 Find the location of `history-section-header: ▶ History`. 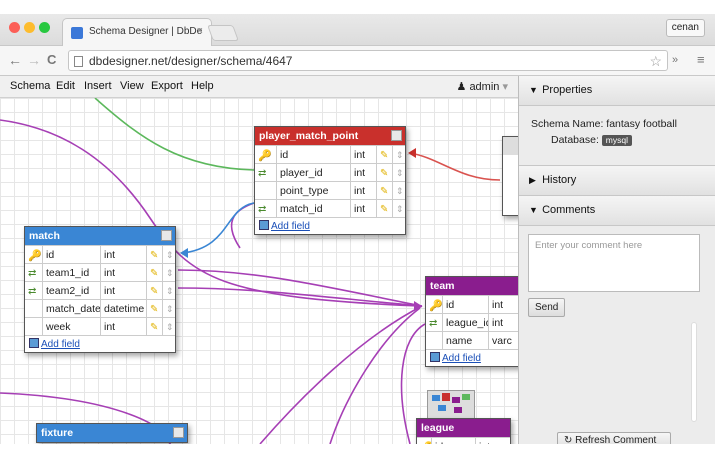

history-section-header: ▶ History is located at coordinates (617, 181).